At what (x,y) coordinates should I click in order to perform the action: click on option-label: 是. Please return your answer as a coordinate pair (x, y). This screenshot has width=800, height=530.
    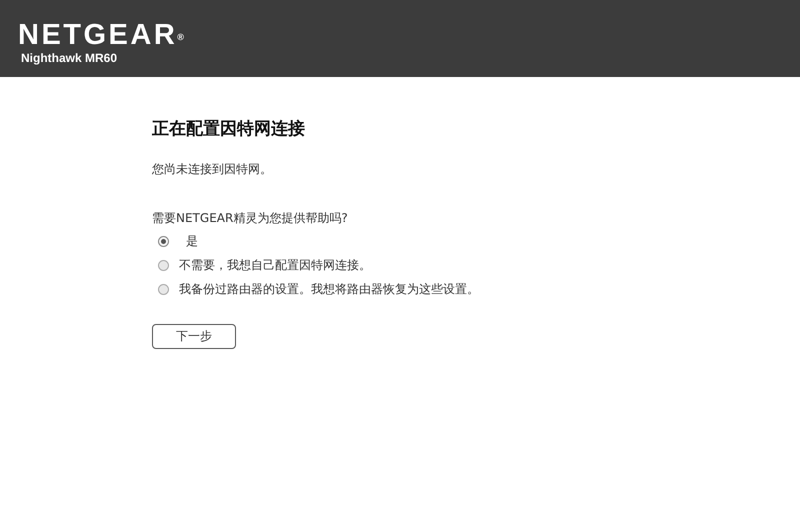
    Looking at the image, I should click on (192, 241).